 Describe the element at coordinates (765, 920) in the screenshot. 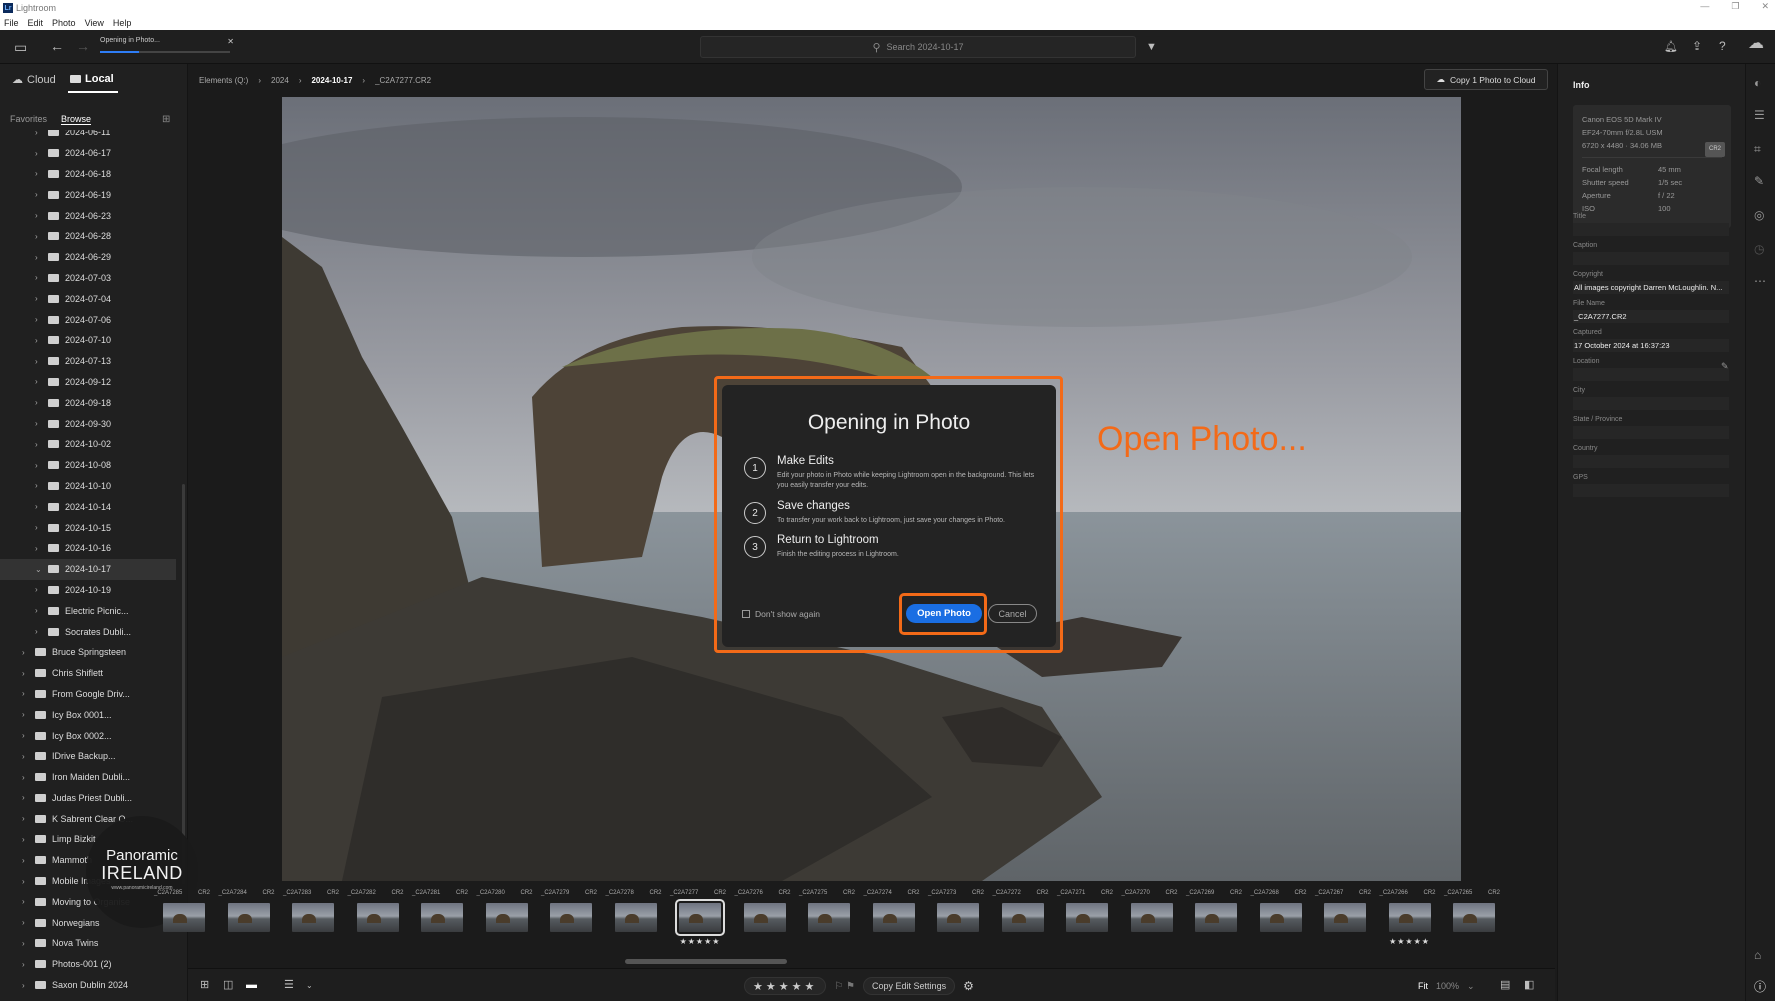

I see `filmstrip-thumbnail: _C2A7276 CR2` at that location.